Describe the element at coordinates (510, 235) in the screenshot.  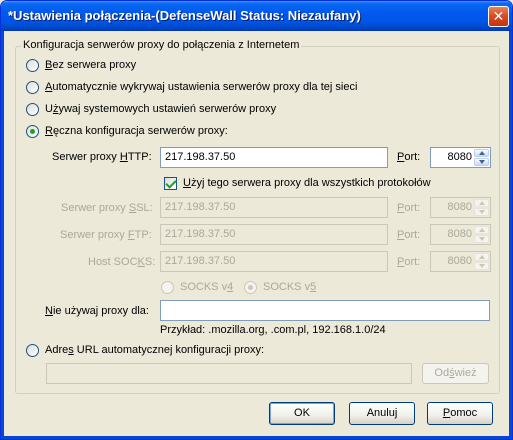
I see `window-frame-right` at that location.